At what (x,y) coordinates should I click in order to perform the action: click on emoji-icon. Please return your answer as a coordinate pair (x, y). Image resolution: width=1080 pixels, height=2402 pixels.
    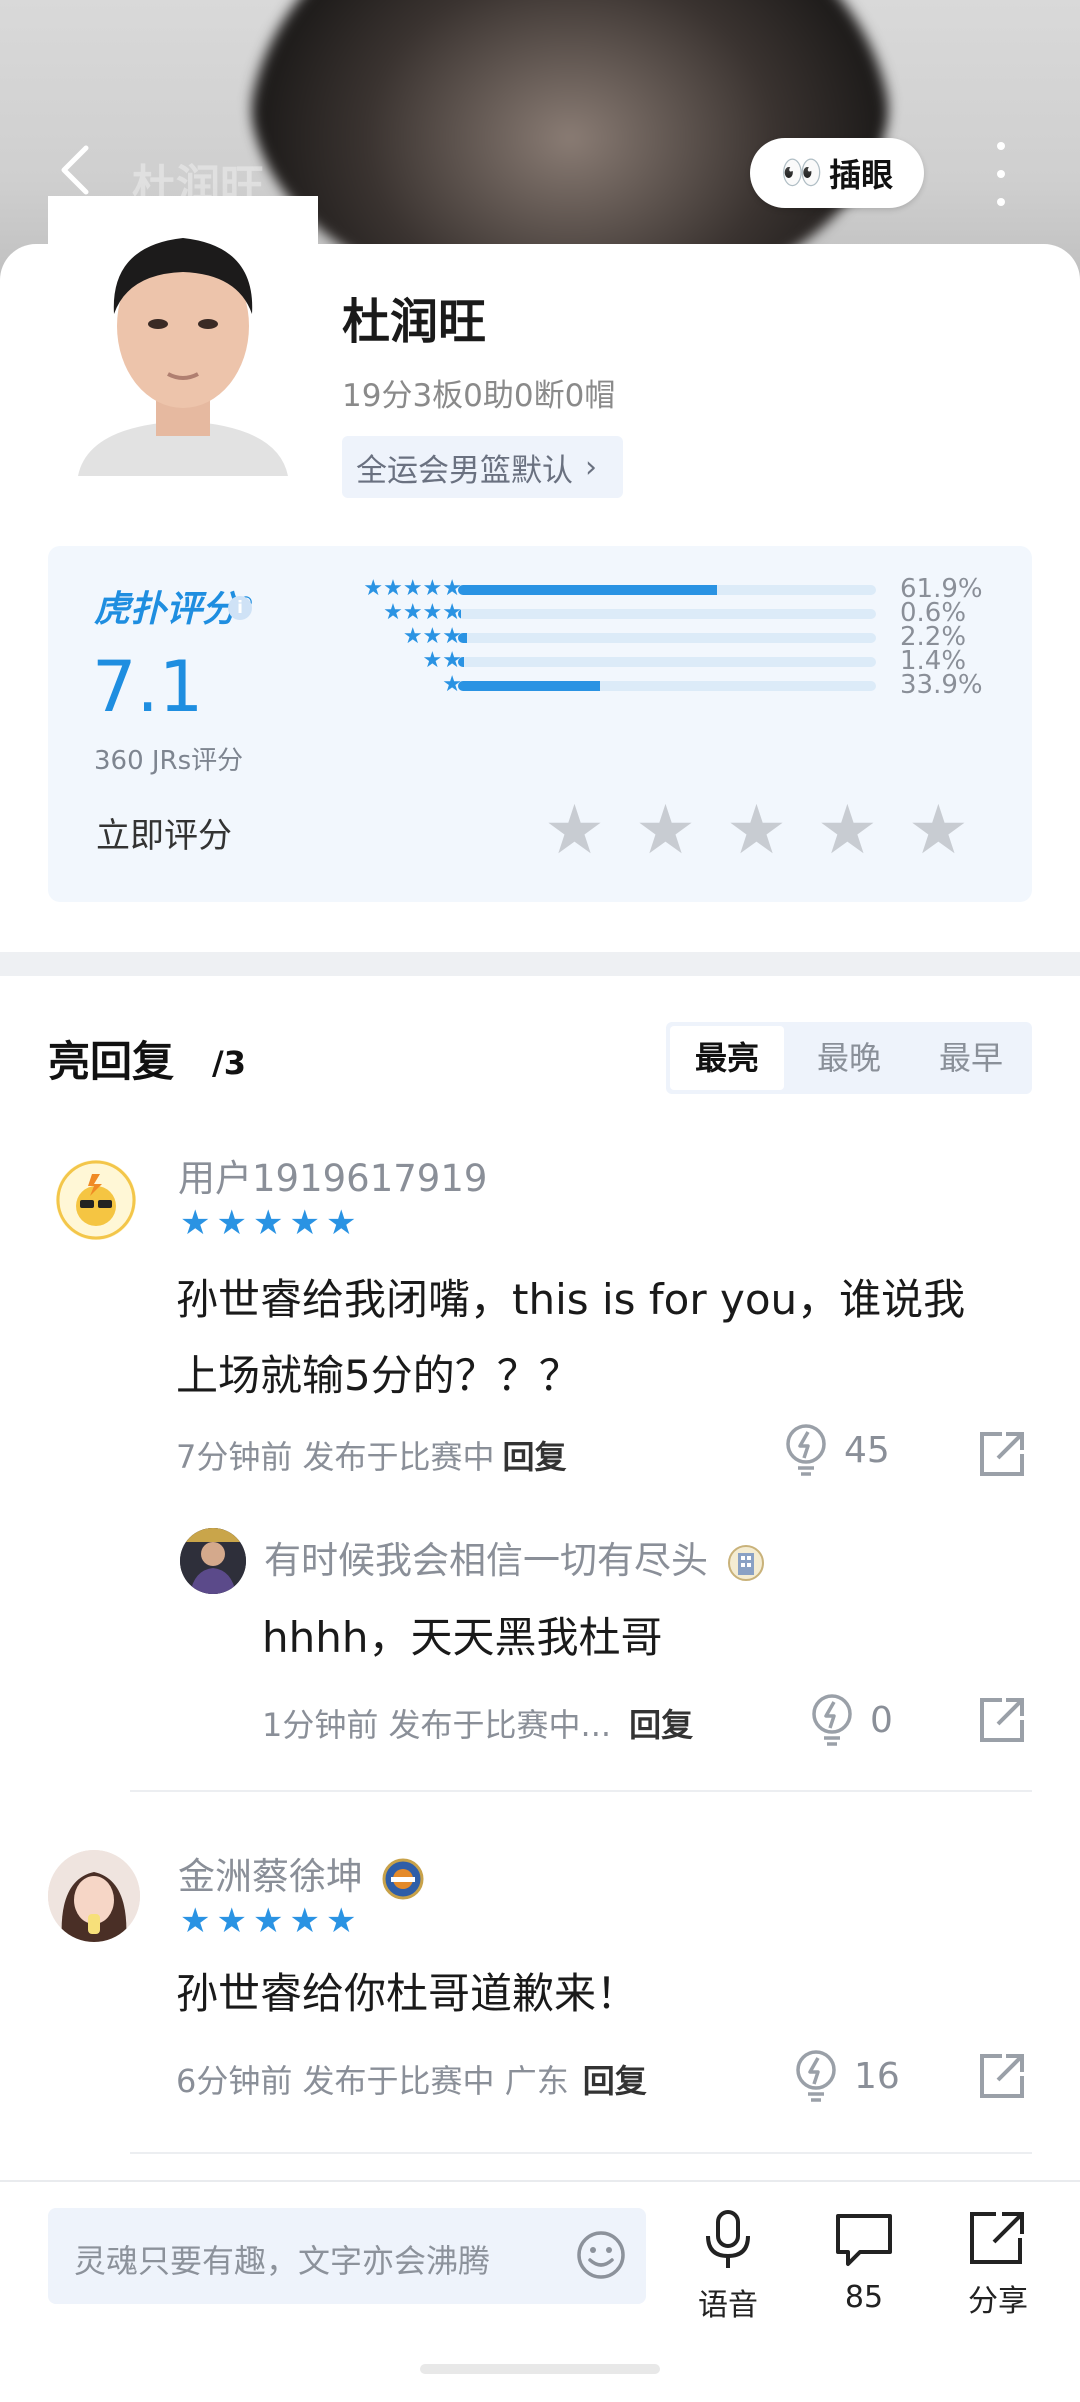
    Looking at the image, I should click on (601, 2255).